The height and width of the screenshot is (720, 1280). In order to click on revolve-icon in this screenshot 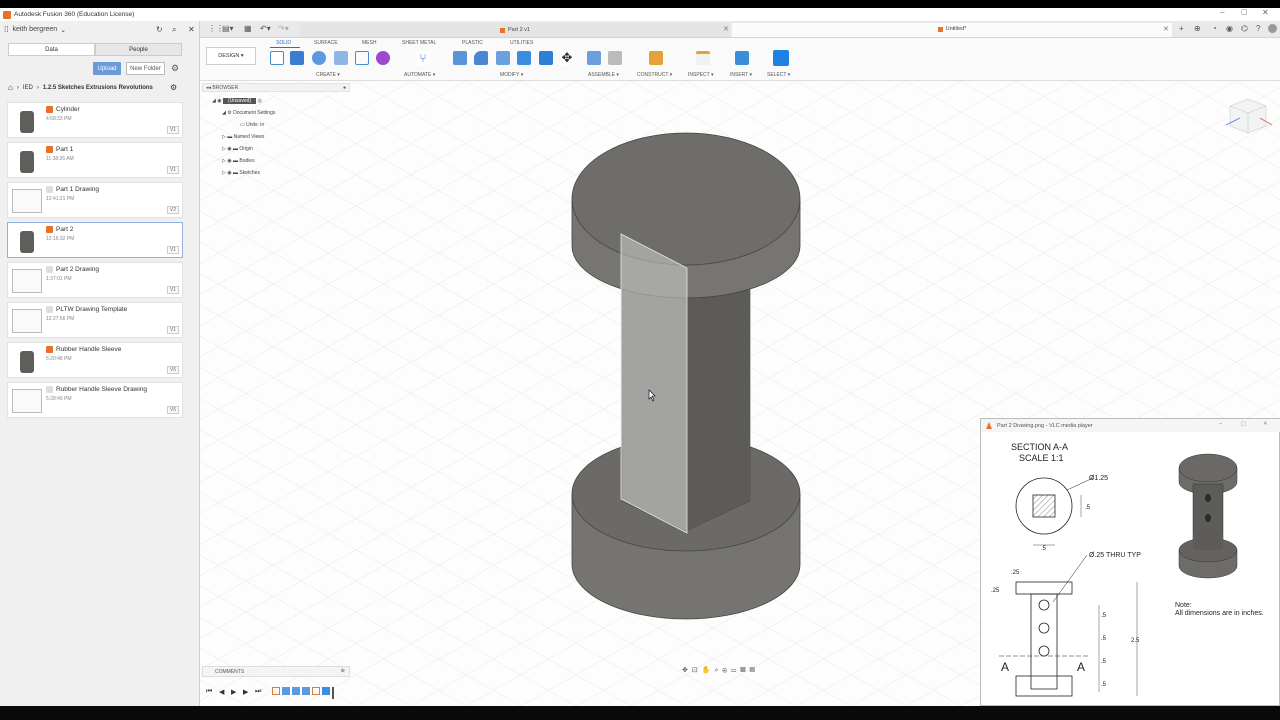, I will do `click(319, 58)`.